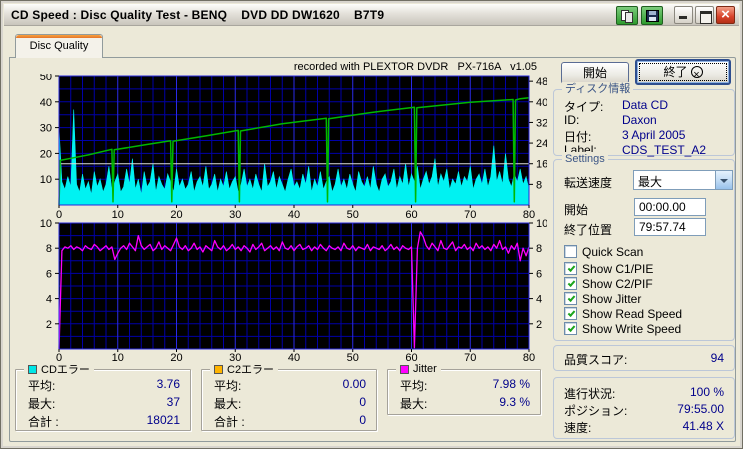  I want to click on copy-icon, so click(627, 15).